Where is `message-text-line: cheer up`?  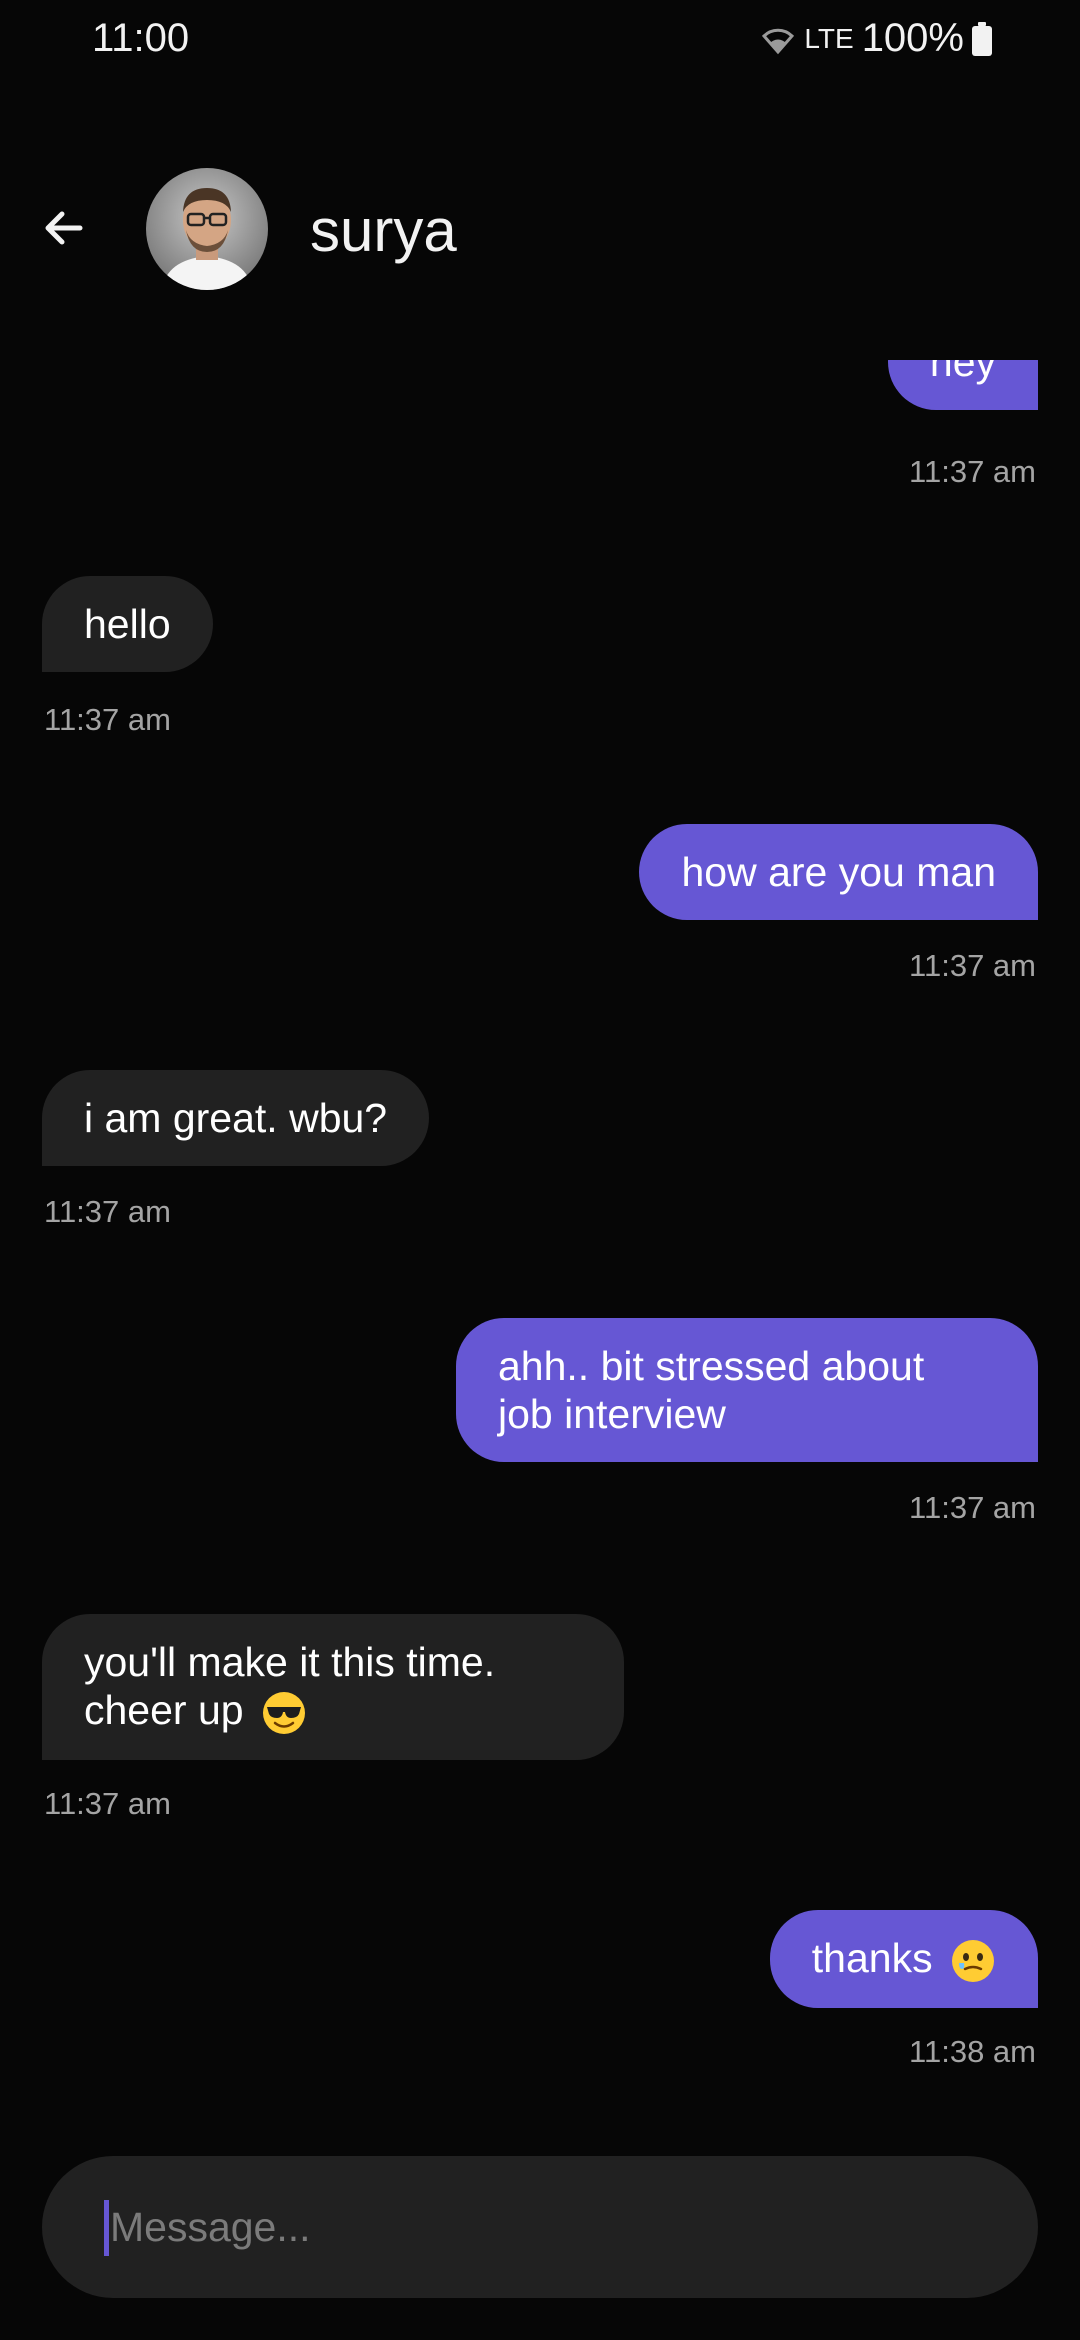
message-text-line: cheer up is located at coordinates (164, 1710).